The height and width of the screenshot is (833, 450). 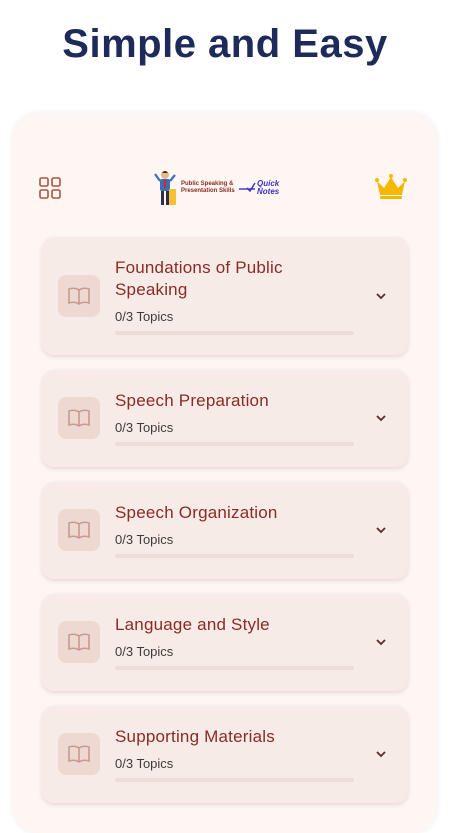 What do you see at coordinates (225, 754) in the screenshot?
I see `chapter-card: Supporting Materials 0/3 Topics` at bounding box center [225, 754].